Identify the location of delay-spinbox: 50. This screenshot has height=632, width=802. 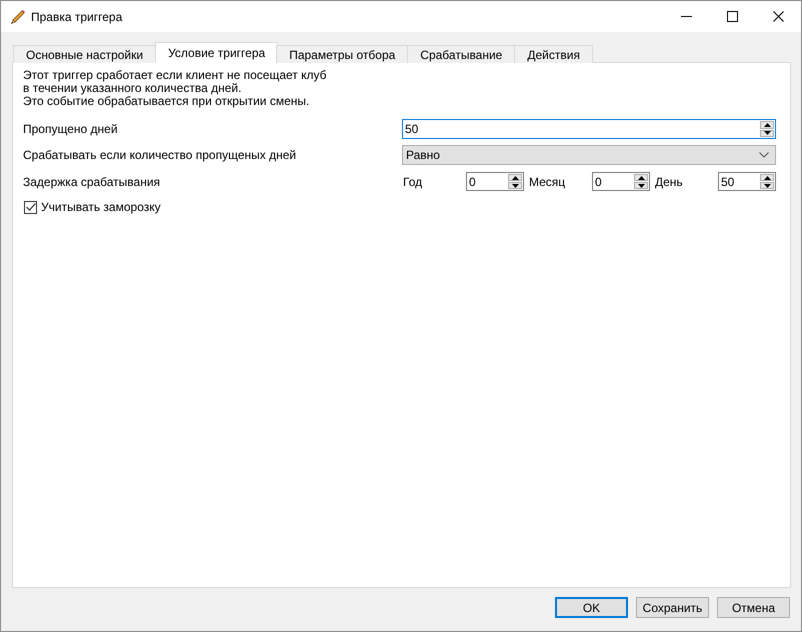
(747, 181).